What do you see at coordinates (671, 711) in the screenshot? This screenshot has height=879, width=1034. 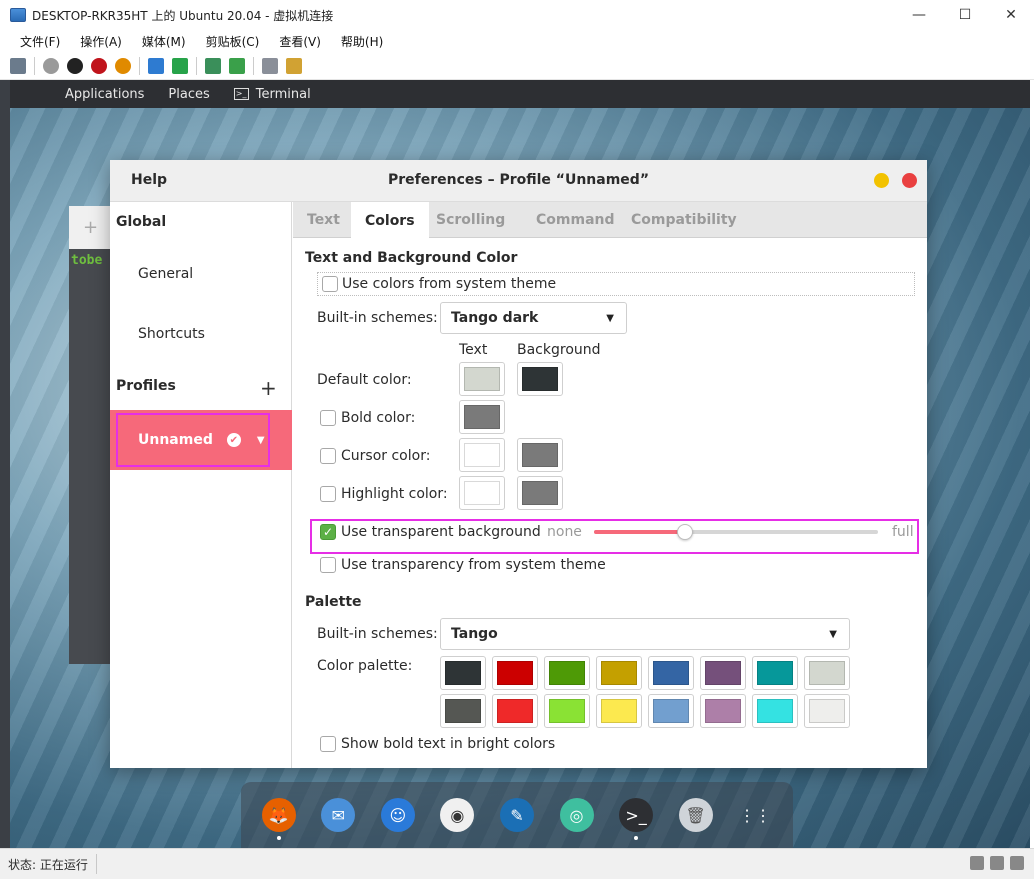 I see `palette-color-12-button` at bounding box center [671, 711].